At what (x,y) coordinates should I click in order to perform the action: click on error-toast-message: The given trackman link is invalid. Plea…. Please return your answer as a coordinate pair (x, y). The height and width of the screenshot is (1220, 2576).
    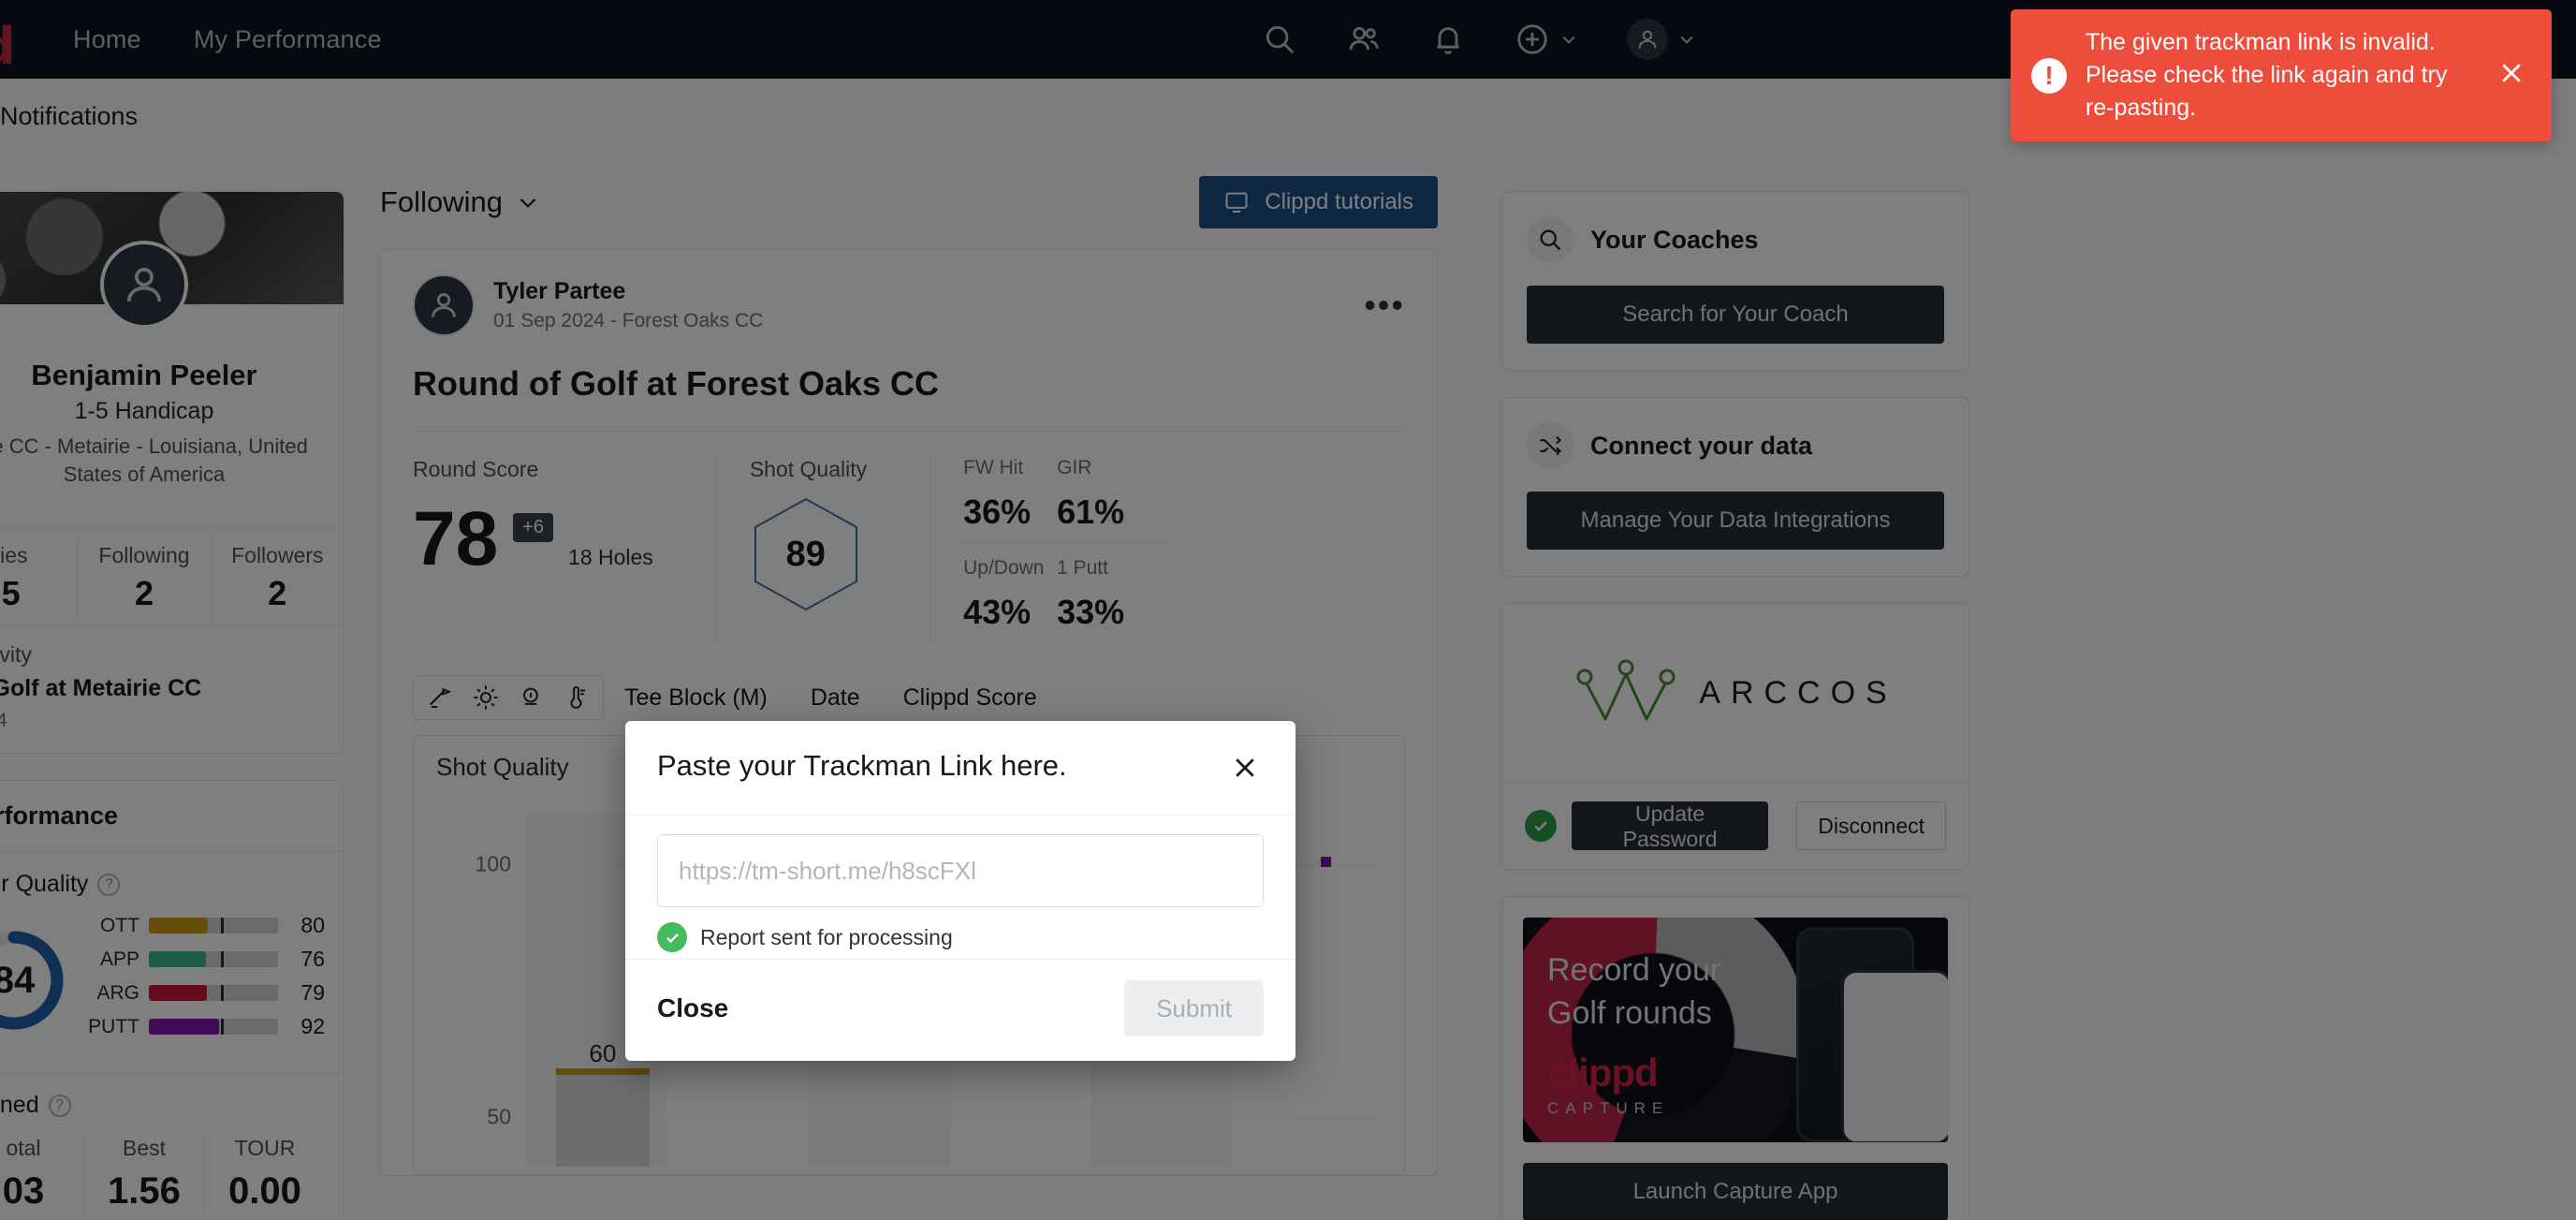
    Looking at the image, I should click on (2267, 75).